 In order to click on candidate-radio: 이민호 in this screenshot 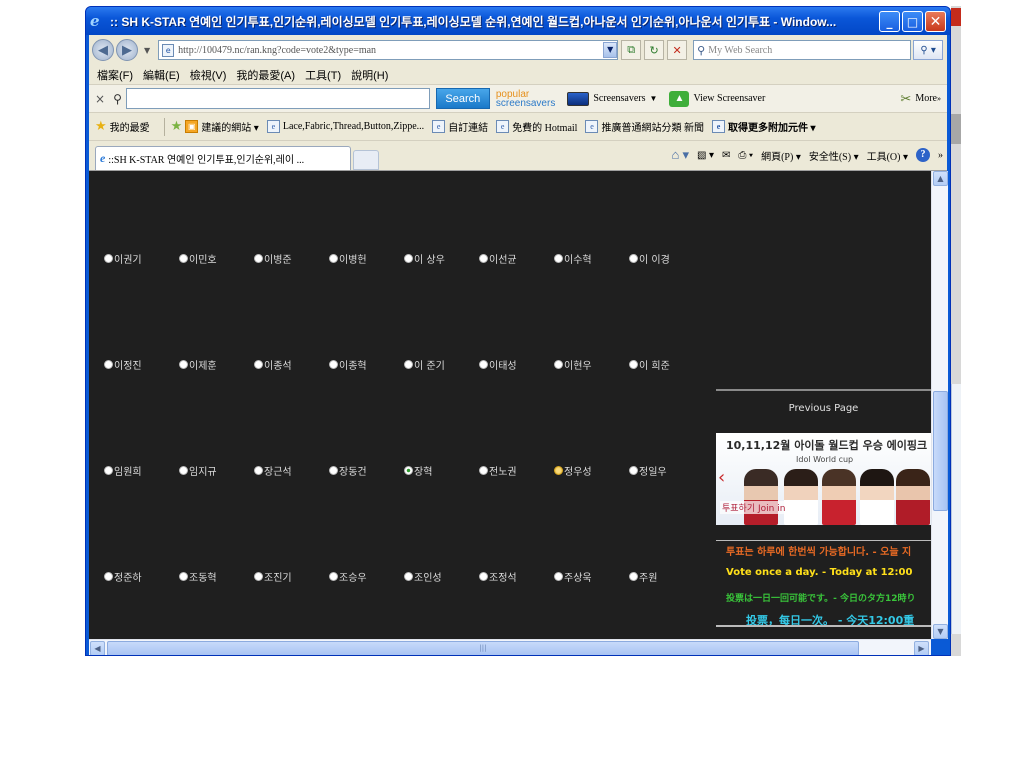, I will do `click(198, 258)`.